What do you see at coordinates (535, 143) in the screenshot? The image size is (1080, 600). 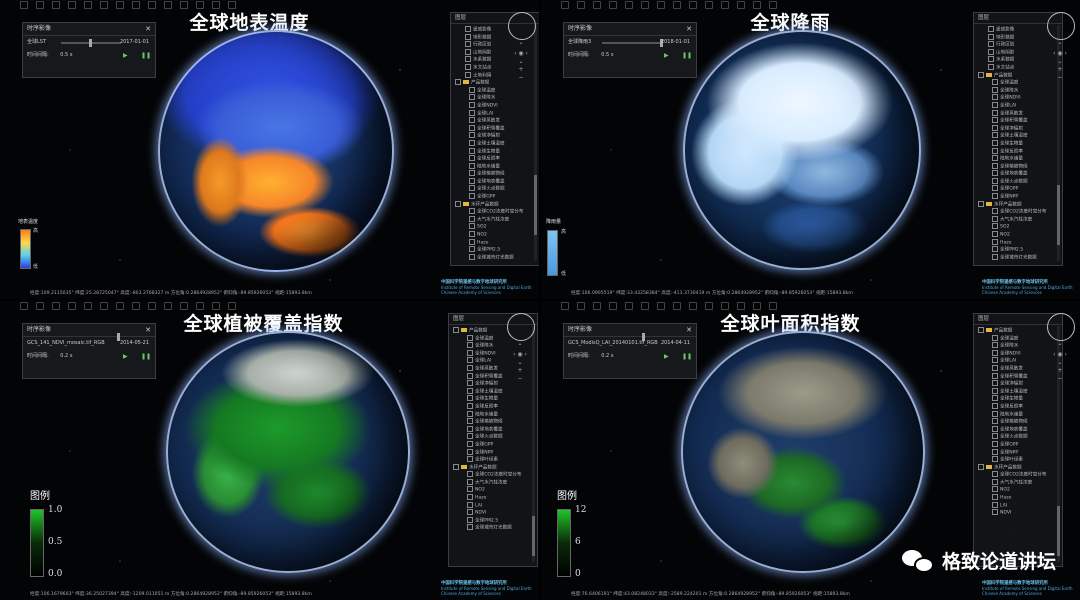 I see `scrollbar` at bounding box center [535, 143].